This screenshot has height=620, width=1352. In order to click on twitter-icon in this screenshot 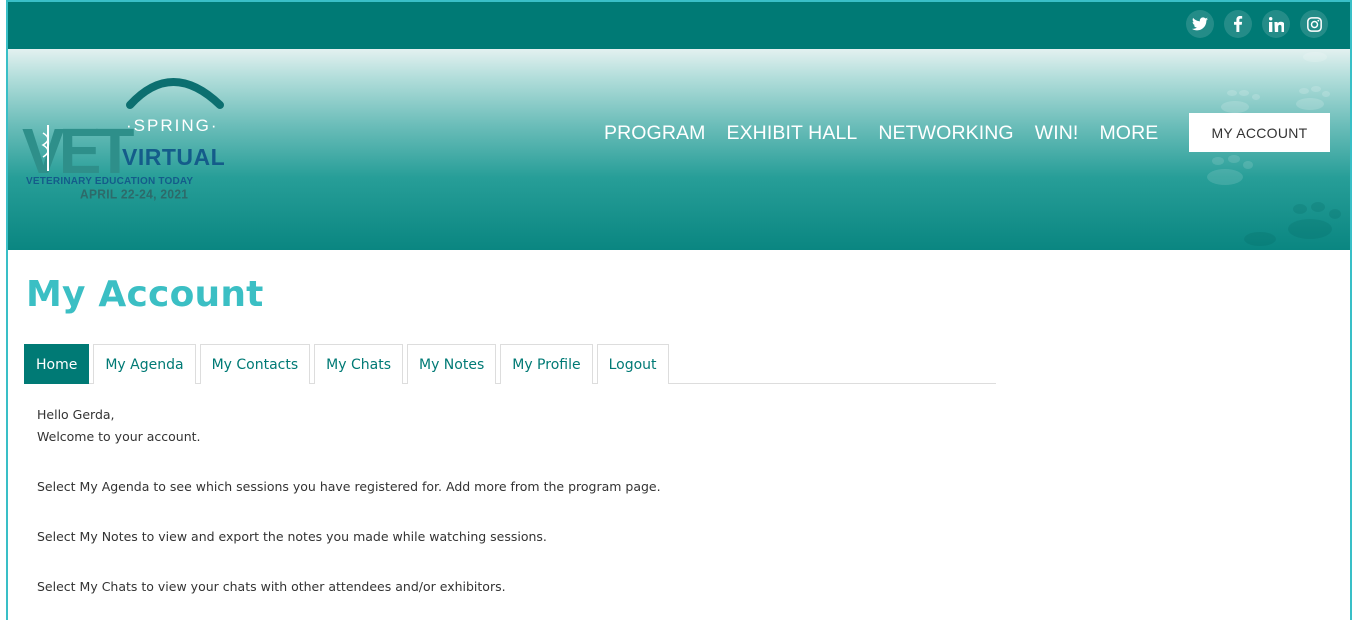, I will do `click(1200, 24)`.